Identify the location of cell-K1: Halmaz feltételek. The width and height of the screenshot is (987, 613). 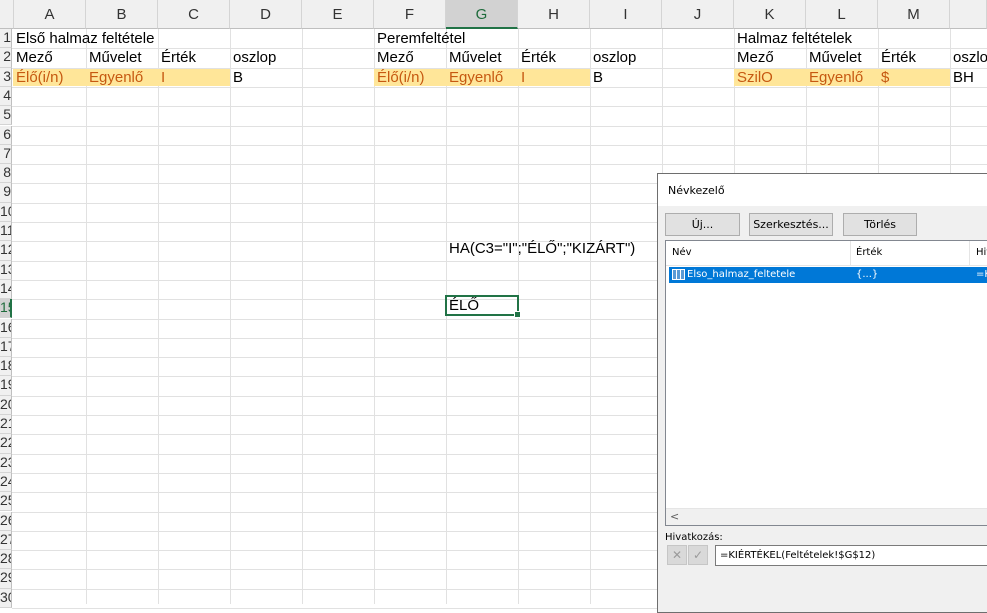
(793, 38).